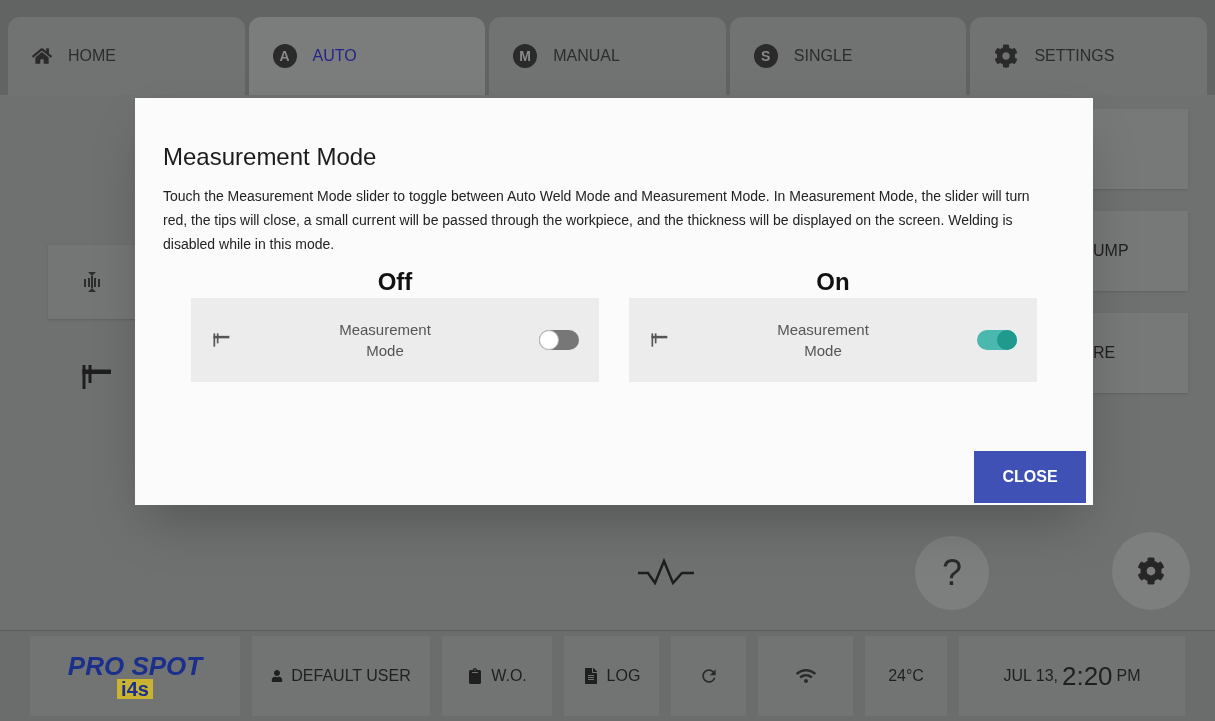 This screenshot has height=721, width=1215. I want to click on side-button: RE, so click(1140, 353).